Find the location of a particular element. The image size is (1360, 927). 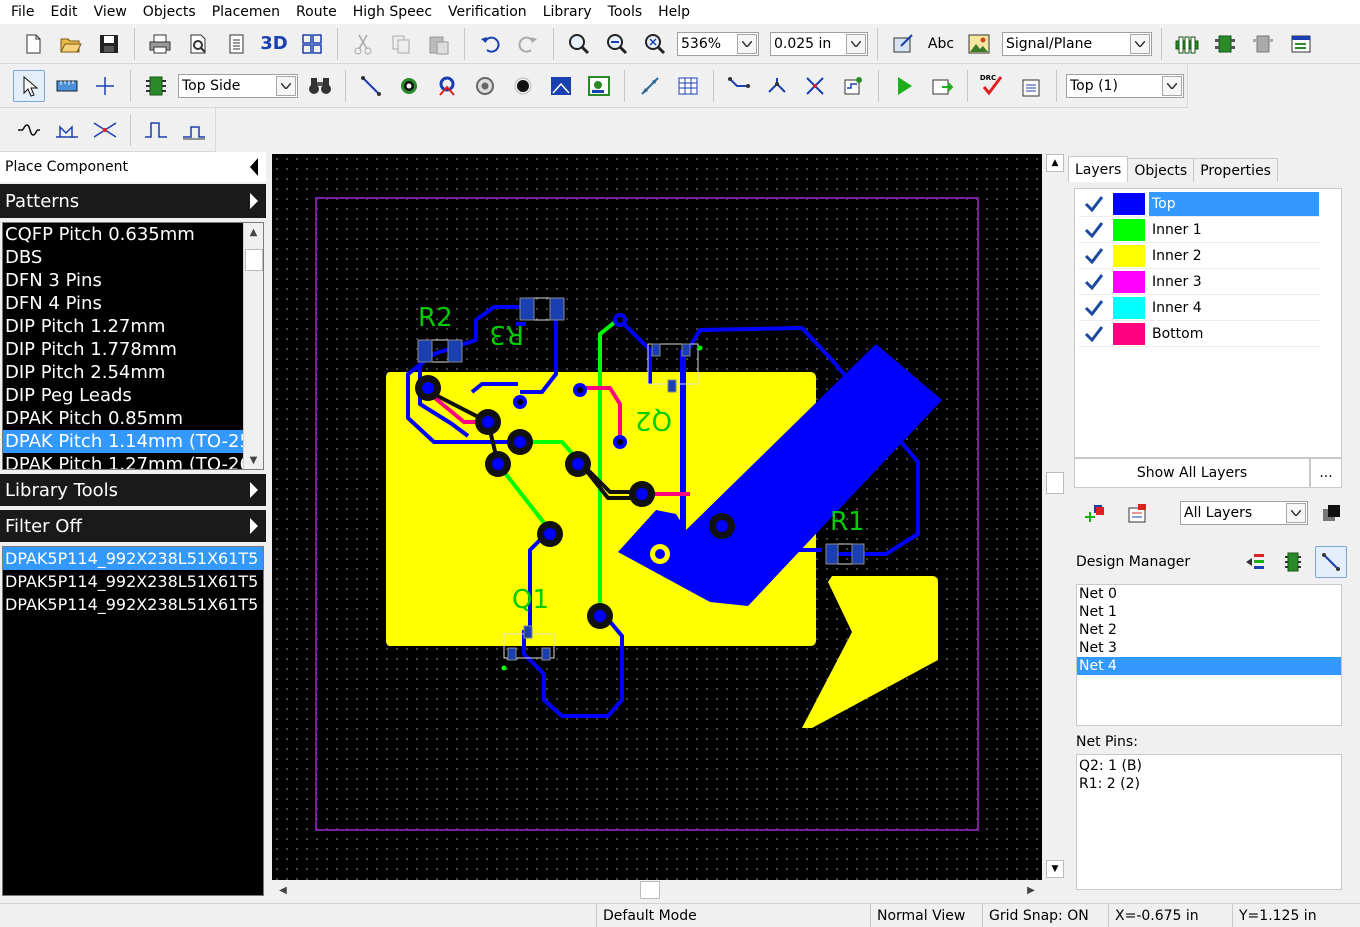

properties-button is located at coordinates (1301, 44).